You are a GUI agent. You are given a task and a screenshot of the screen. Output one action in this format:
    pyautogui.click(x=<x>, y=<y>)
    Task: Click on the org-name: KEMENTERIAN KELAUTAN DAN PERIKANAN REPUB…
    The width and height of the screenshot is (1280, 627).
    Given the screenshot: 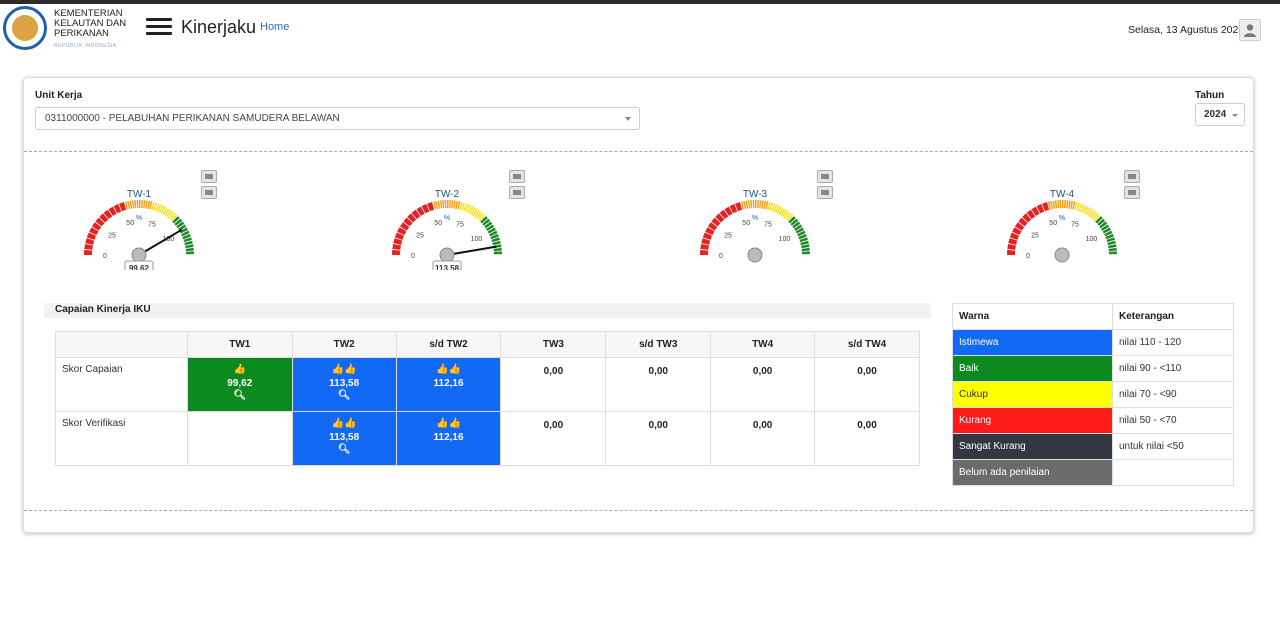 What is the action you would take?
    pyautogui.click(x=90, y=30)
    